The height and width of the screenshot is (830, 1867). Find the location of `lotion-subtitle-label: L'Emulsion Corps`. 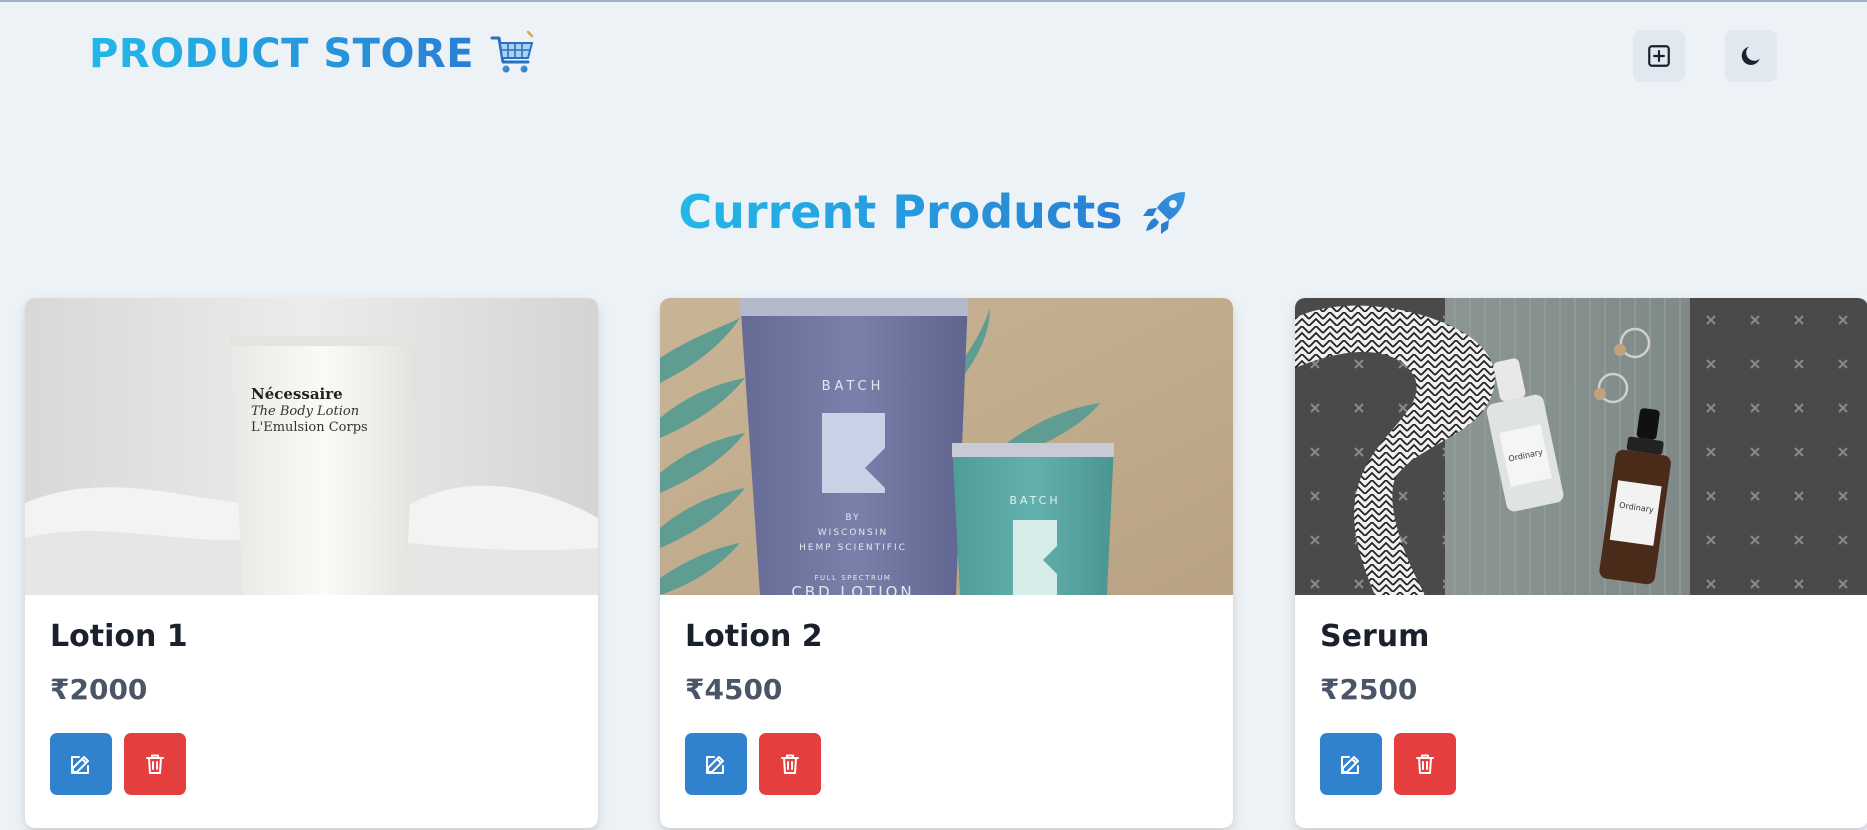

lotion-subtitle-label: L'Emulsion Corps is located at coordinates (309, 427).